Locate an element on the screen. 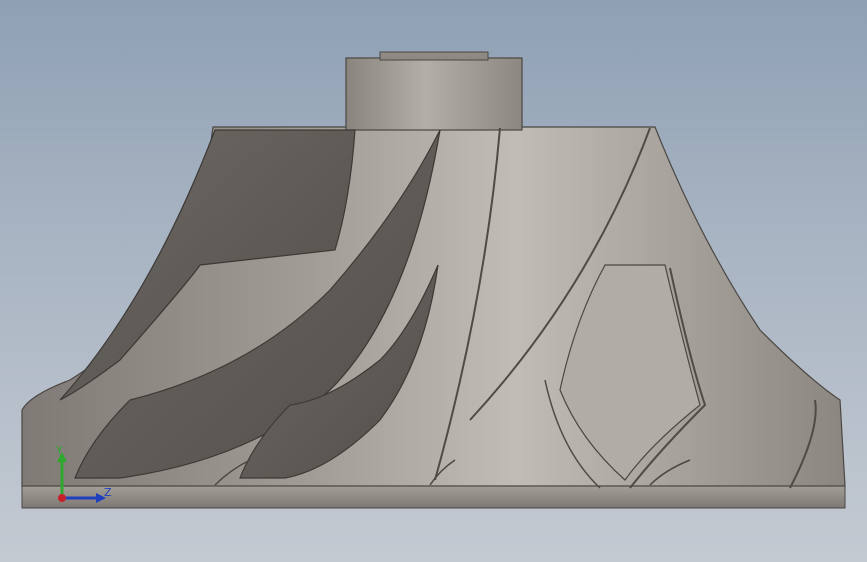 The image size is (867, 562). base-disc is located at coordinates (433, 497).